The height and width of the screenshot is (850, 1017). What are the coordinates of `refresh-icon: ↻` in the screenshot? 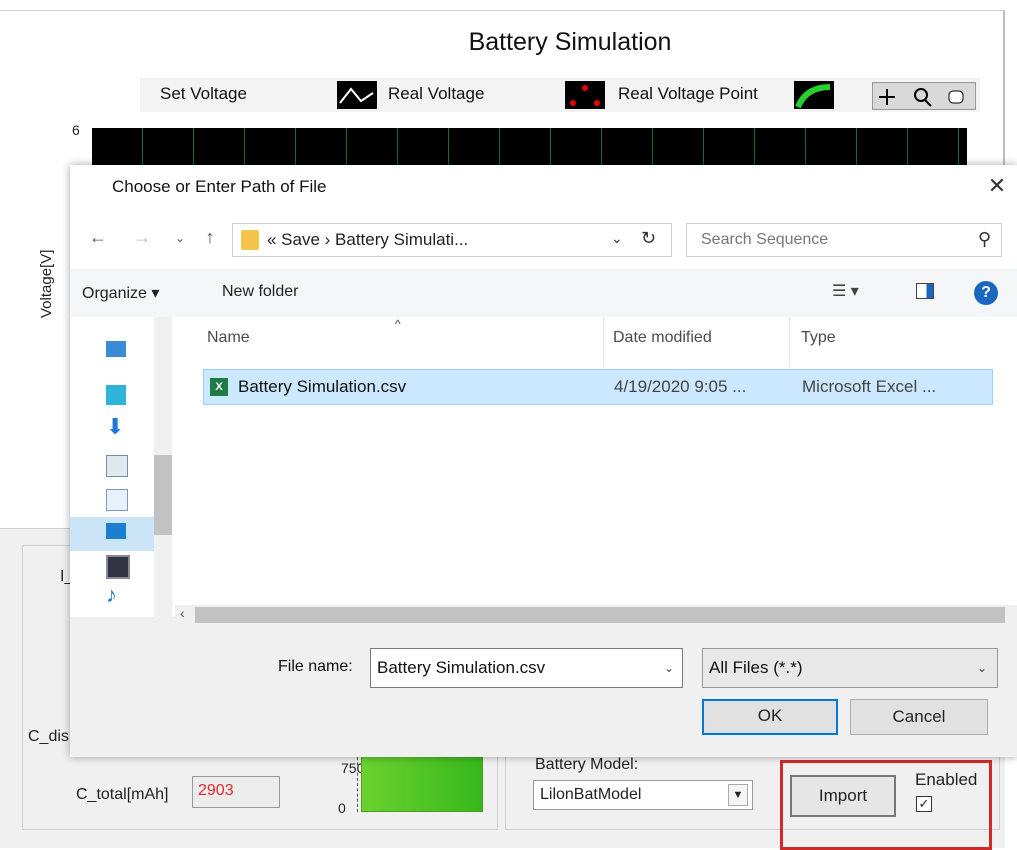 It's located at (648, 238).